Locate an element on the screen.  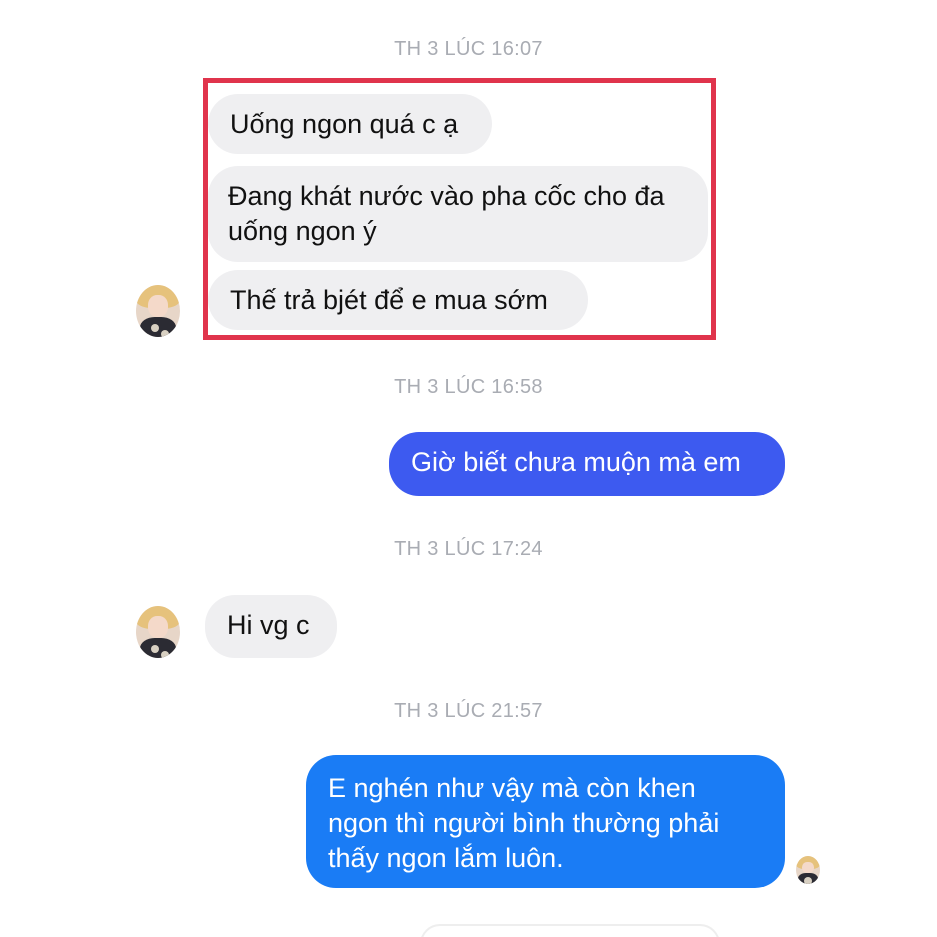
timestamp: TH 3 LÚC 16:07 is located at coordinates (468, 49).